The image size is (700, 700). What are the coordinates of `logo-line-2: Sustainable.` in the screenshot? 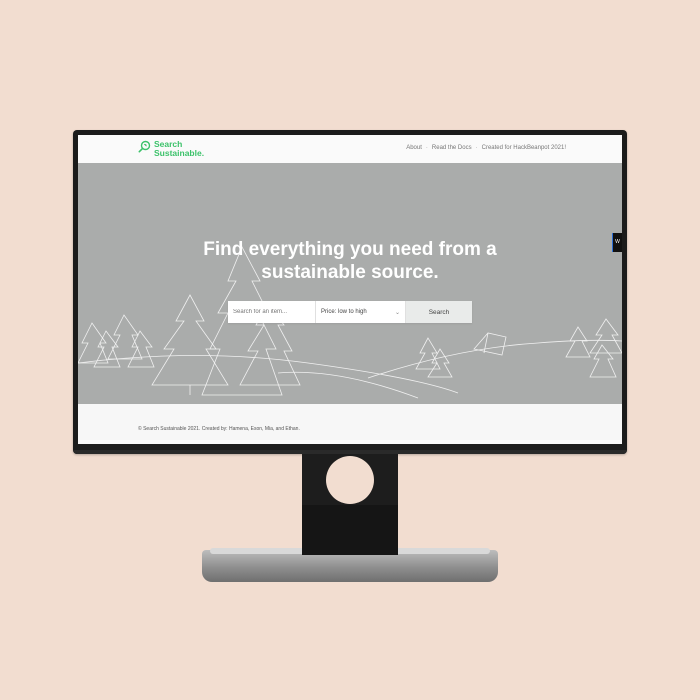 It's located at (179, 153).